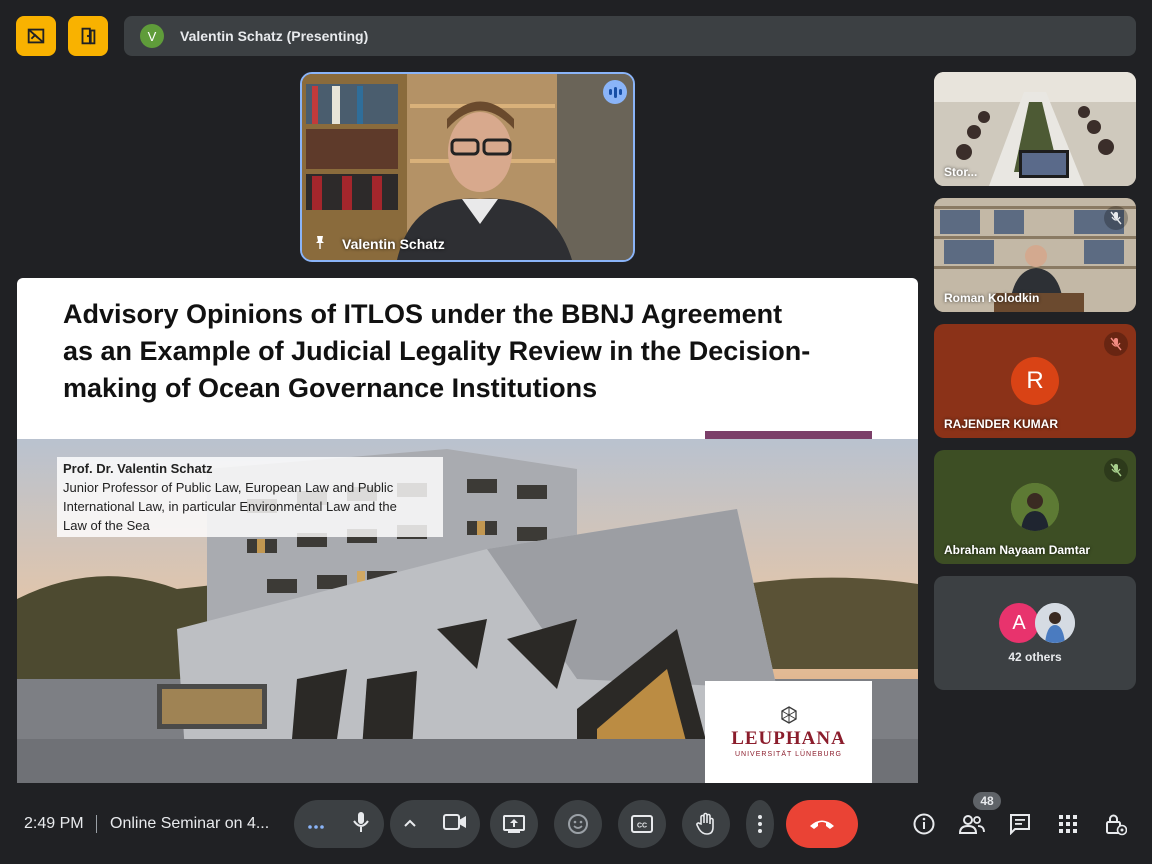 The width and height of the screenshot is (1152, 864). I want to click on svg-text: CC, so click(642, 826).